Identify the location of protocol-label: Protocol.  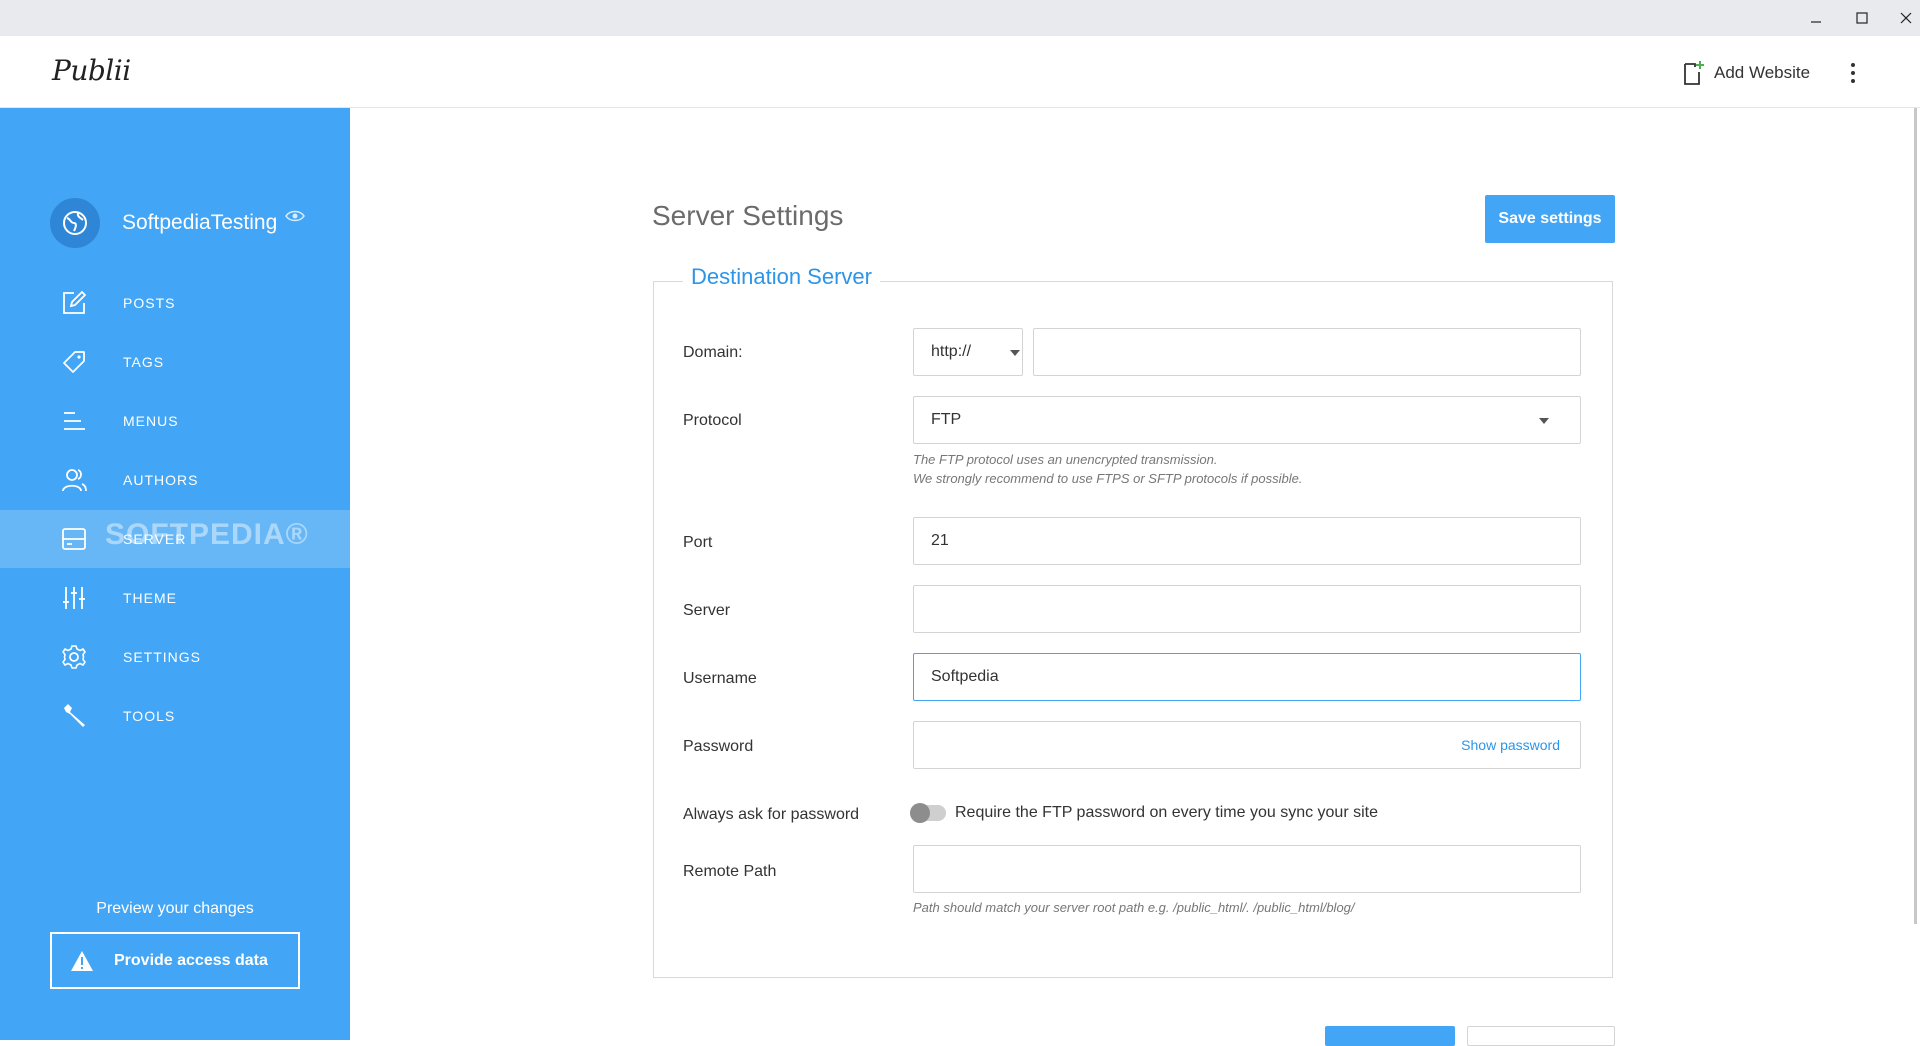
(712, 420).